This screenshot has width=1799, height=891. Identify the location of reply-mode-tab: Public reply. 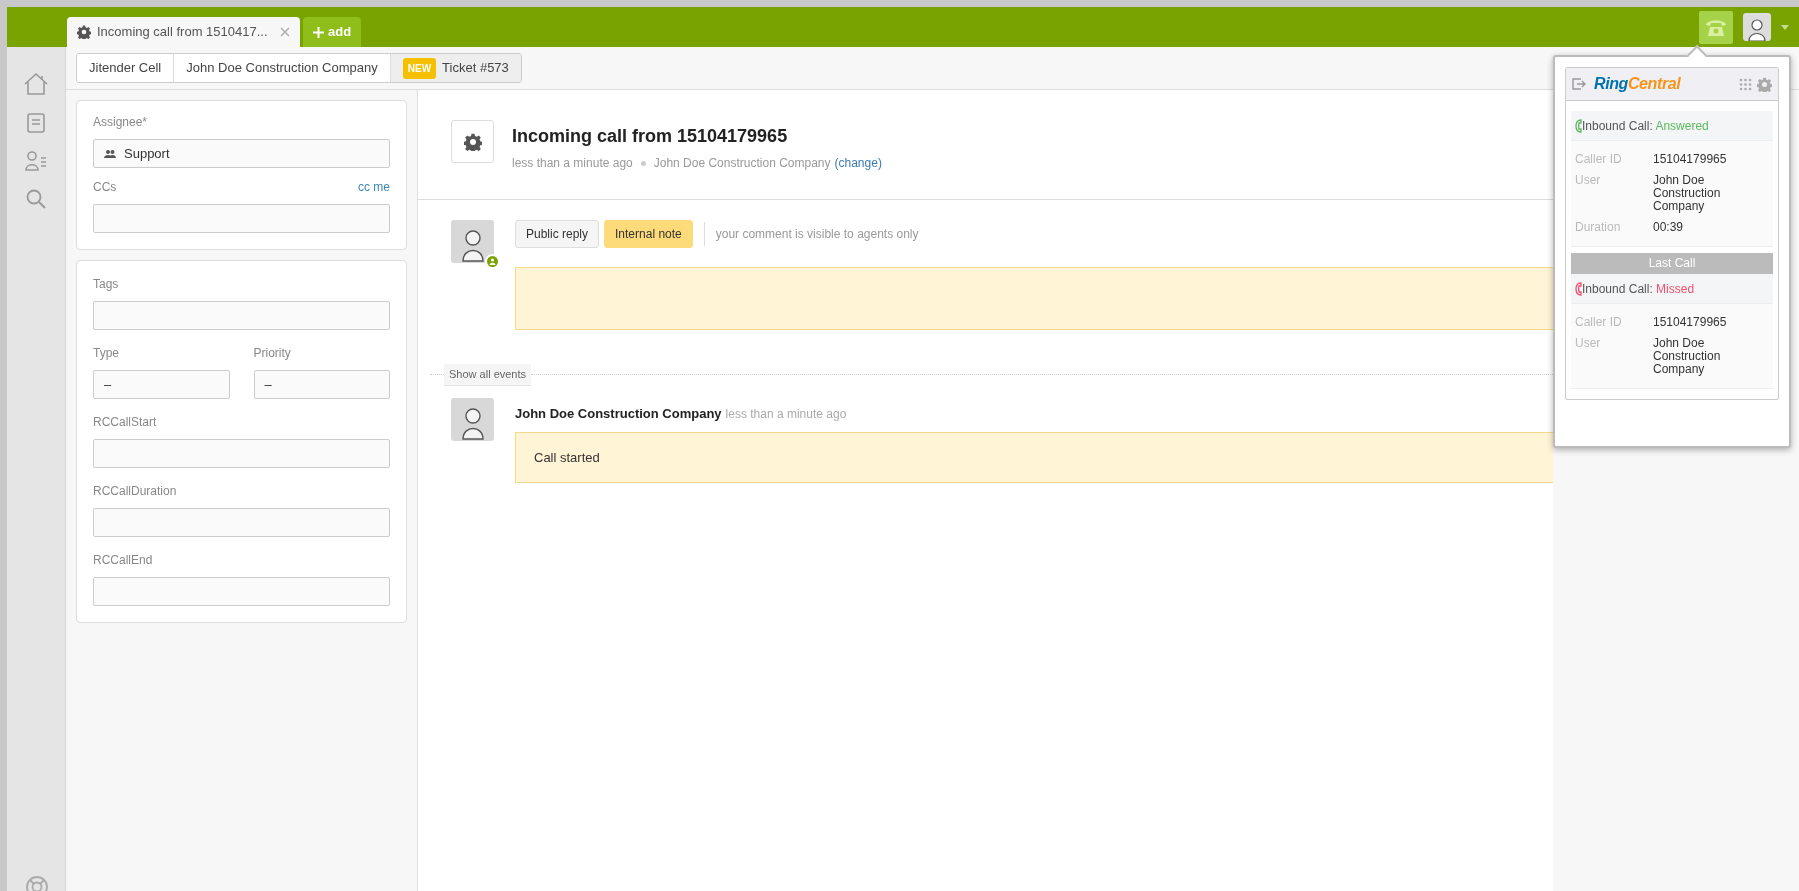
(557, 234).